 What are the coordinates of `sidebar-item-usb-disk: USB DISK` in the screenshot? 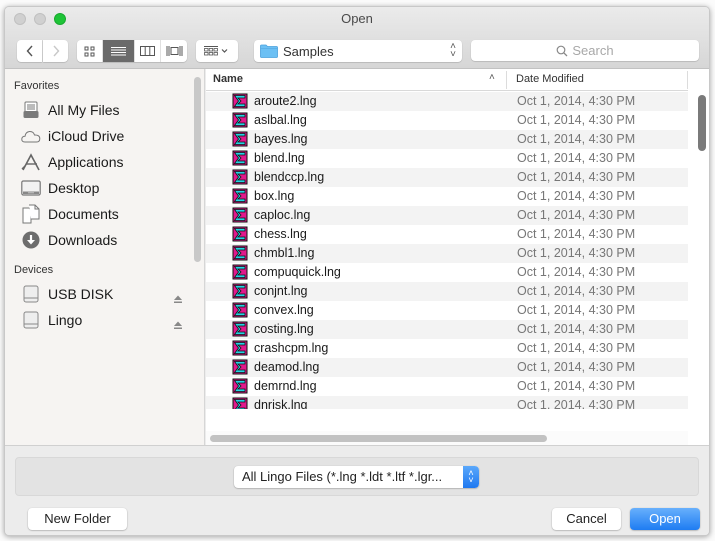 It's located at (67, 294).